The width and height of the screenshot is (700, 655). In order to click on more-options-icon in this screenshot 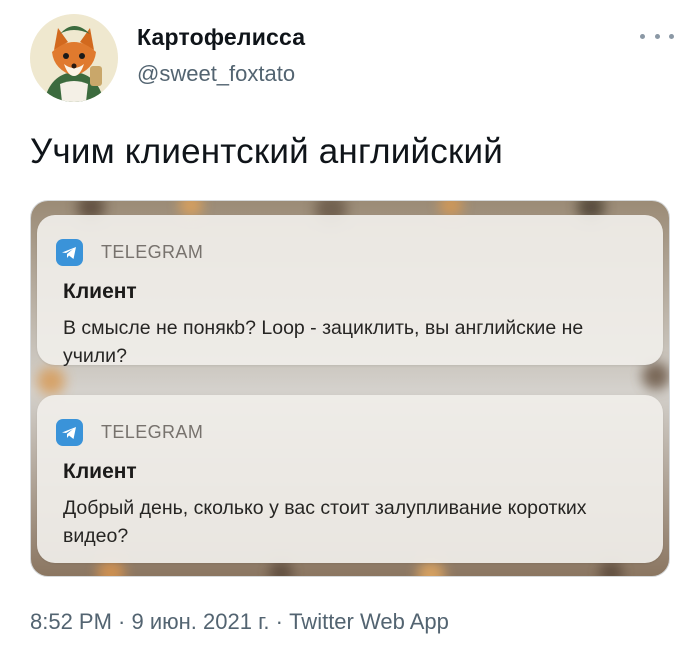, I will do `click(657, 36)`.